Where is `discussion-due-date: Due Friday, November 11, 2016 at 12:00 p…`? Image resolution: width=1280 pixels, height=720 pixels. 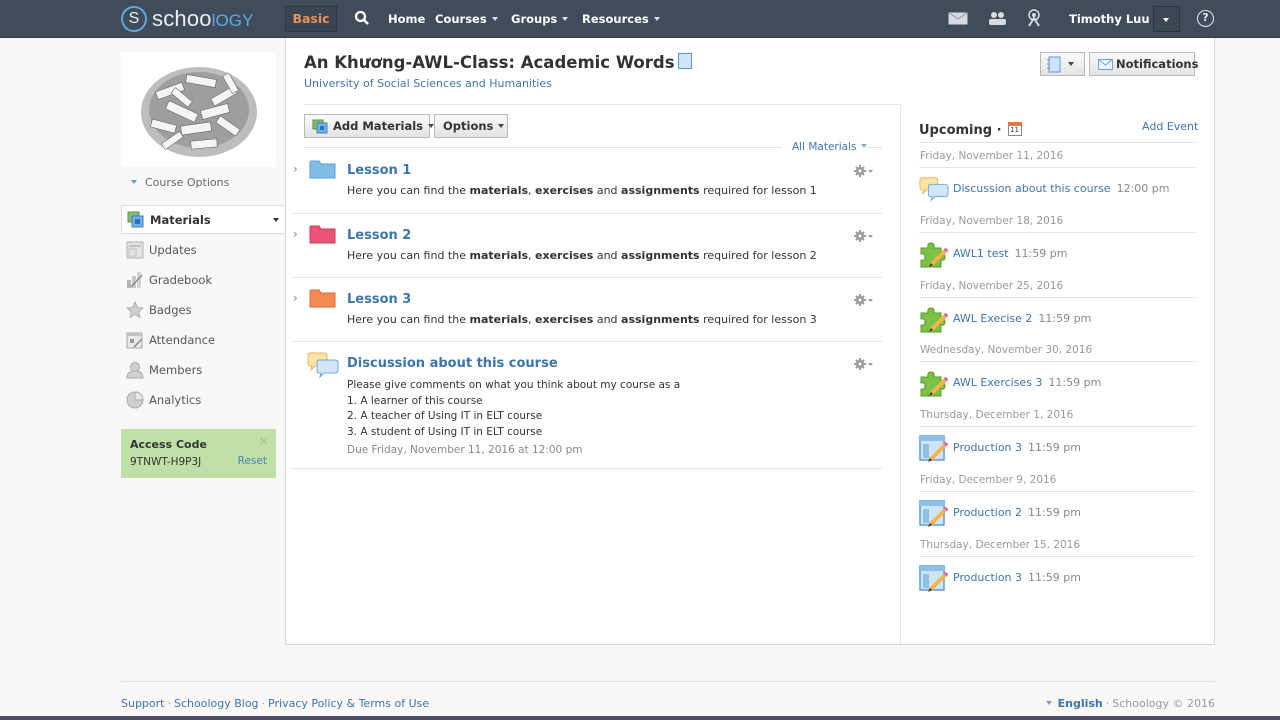
discussion-due-date: Due Friday, November 11, 2016 at 12:00 p… is located at coordinates (465, 450).